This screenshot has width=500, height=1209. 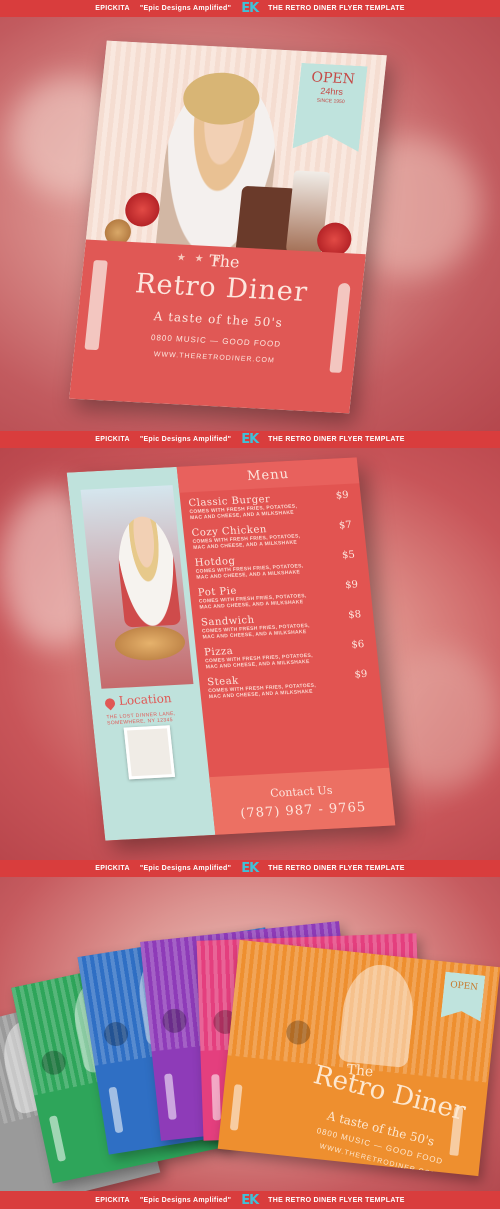 I want to click on badge-hours: 24hrs, so click(x=331, y=91).